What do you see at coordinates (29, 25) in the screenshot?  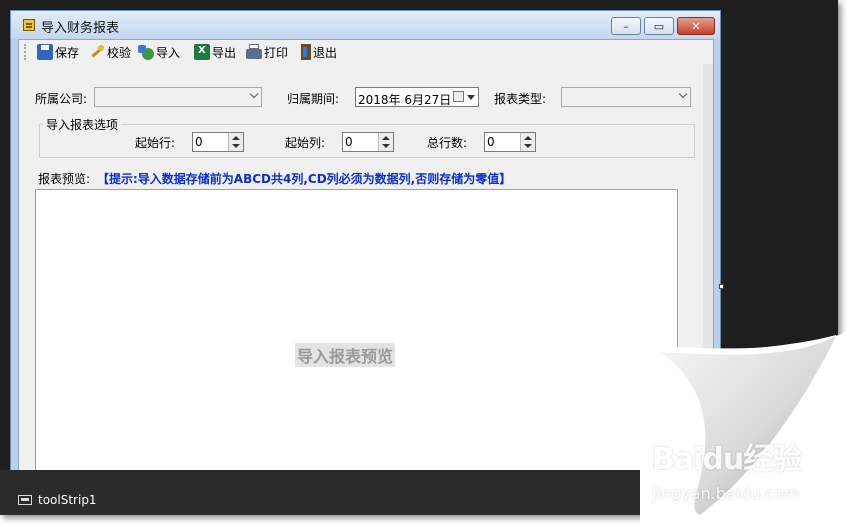 I see `form-app-icon` at bounding box center [29, 25].